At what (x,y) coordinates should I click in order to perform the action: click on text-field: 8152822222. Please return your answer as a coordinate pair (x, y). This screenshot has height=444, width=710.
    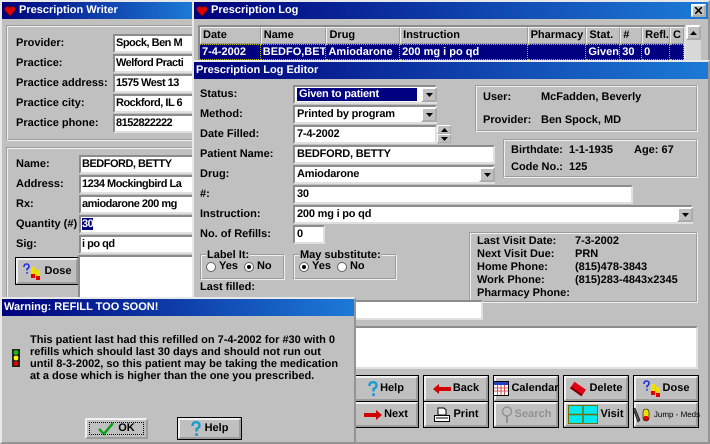
    Looking at the image, I should click on (152, 123).